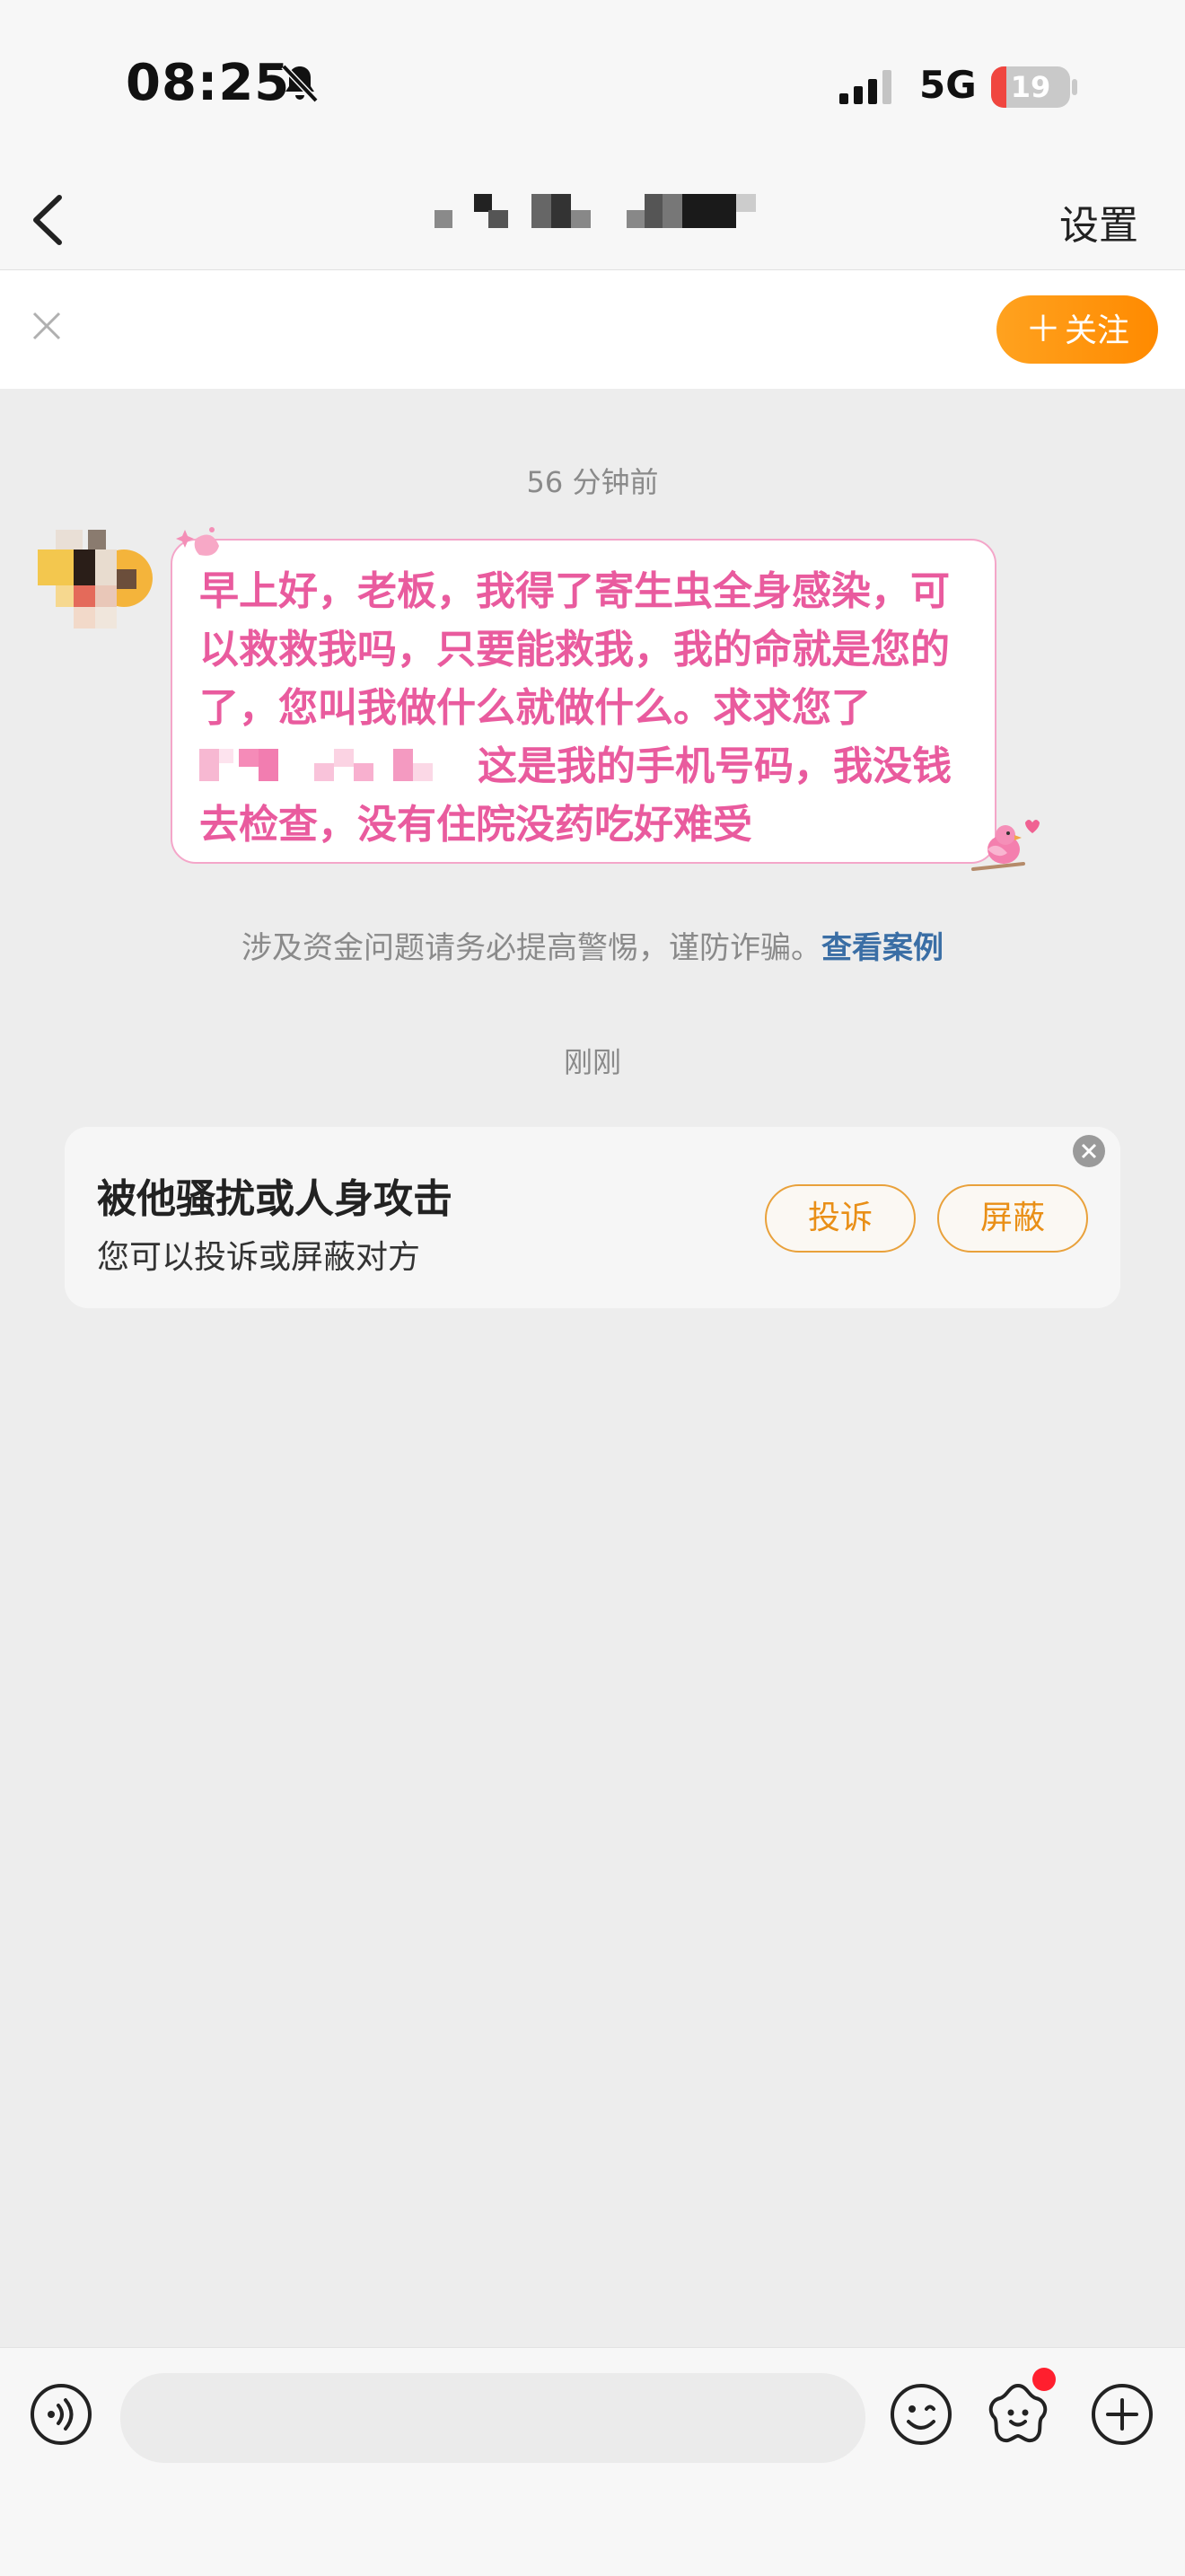 The image size is (1185, 2576). What do you see at coordinates (882, 948) in the screenshot?
I see `view-cases-link: 查看案例` at bounding box center [882, 948].